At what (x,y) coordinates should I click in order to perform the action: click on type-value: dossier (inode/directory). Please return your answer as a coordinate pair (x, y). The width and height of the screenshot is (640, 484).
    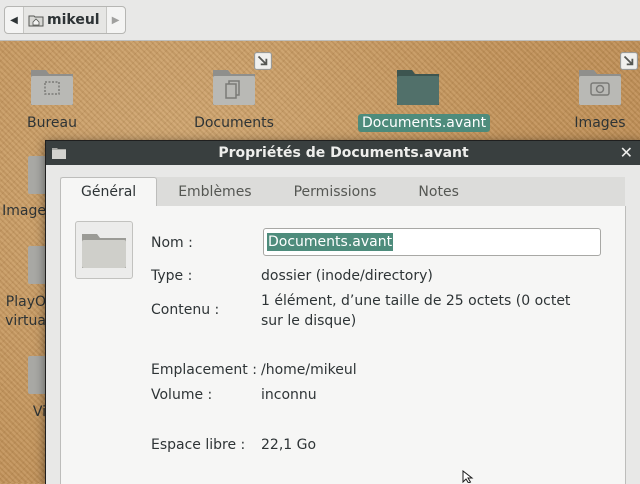
    Looking at the image, I should click on (347, 276).